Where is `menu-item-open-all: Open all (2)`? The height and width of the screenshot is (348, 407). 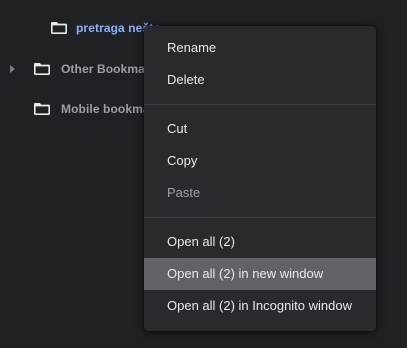
menu-item-open-all: Open all (2) is located at coordinates (260, 242).